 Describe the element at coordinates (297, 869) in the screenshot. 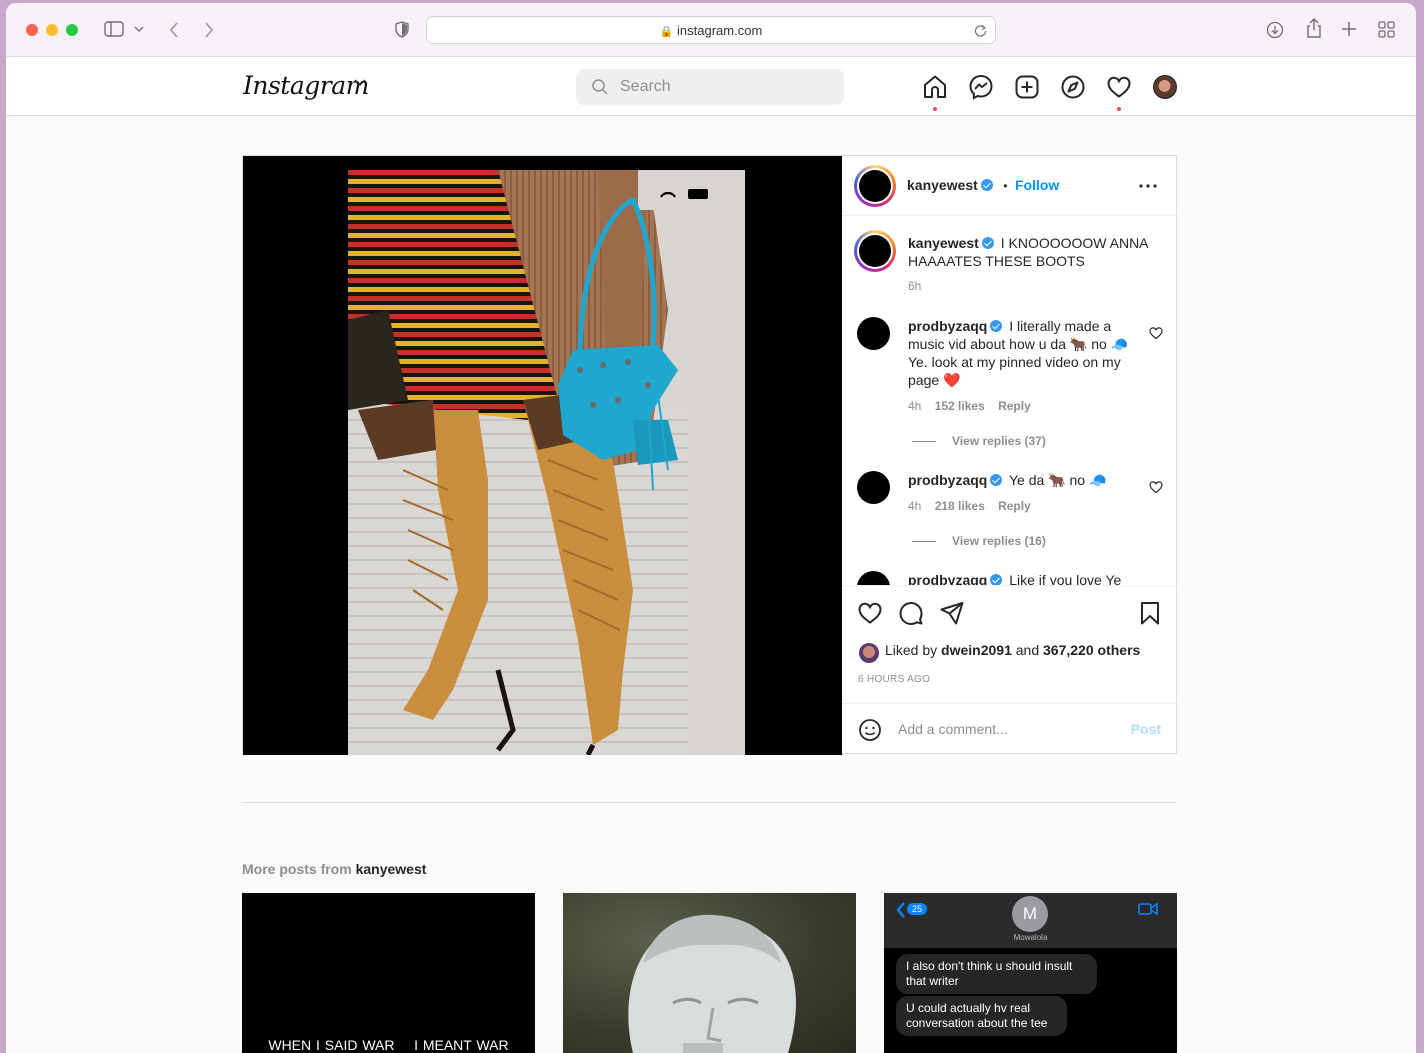

I see `more-posts-prefix: More posts from` at that location.